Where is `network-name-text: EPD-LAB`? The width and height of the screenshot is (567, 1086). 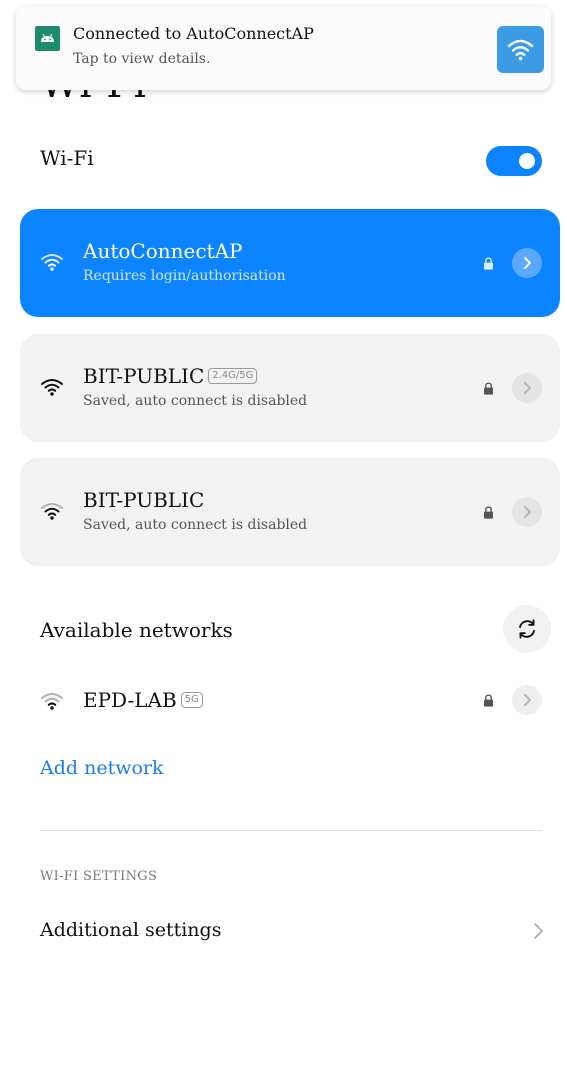 network-name-text: EPD-LAB is located at coordinates (130, 700).